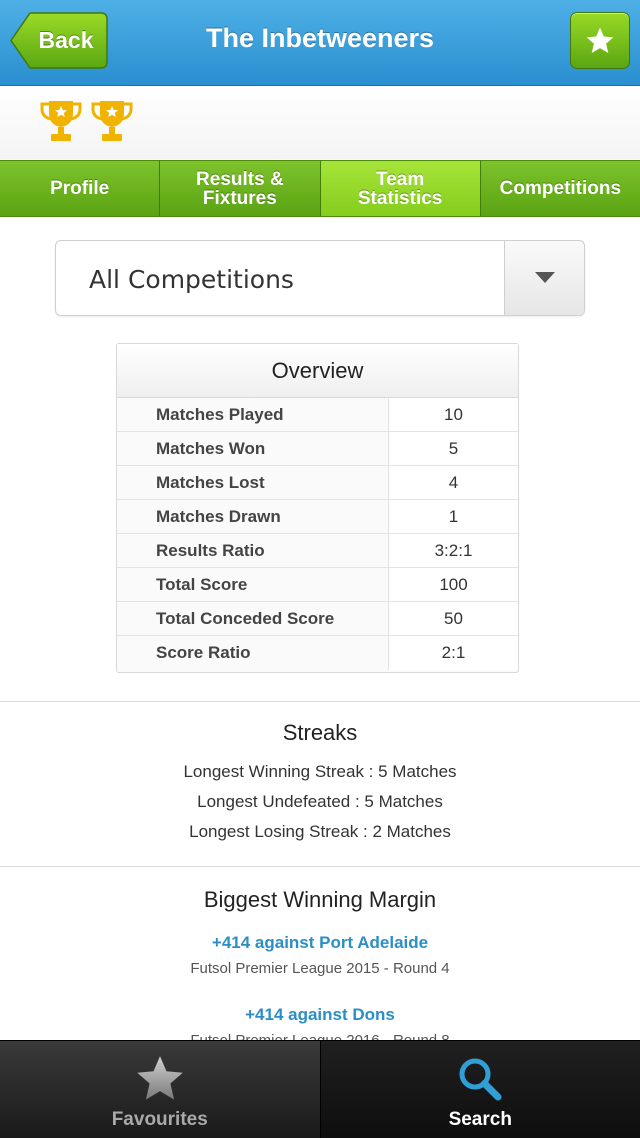 Image resolution: width=640 pixels, height=1138 pixels. What do you see at coordinates (253, 448) in the screenshot?
I see `stat-label: Matches Won` at bounding box center [253, 448].